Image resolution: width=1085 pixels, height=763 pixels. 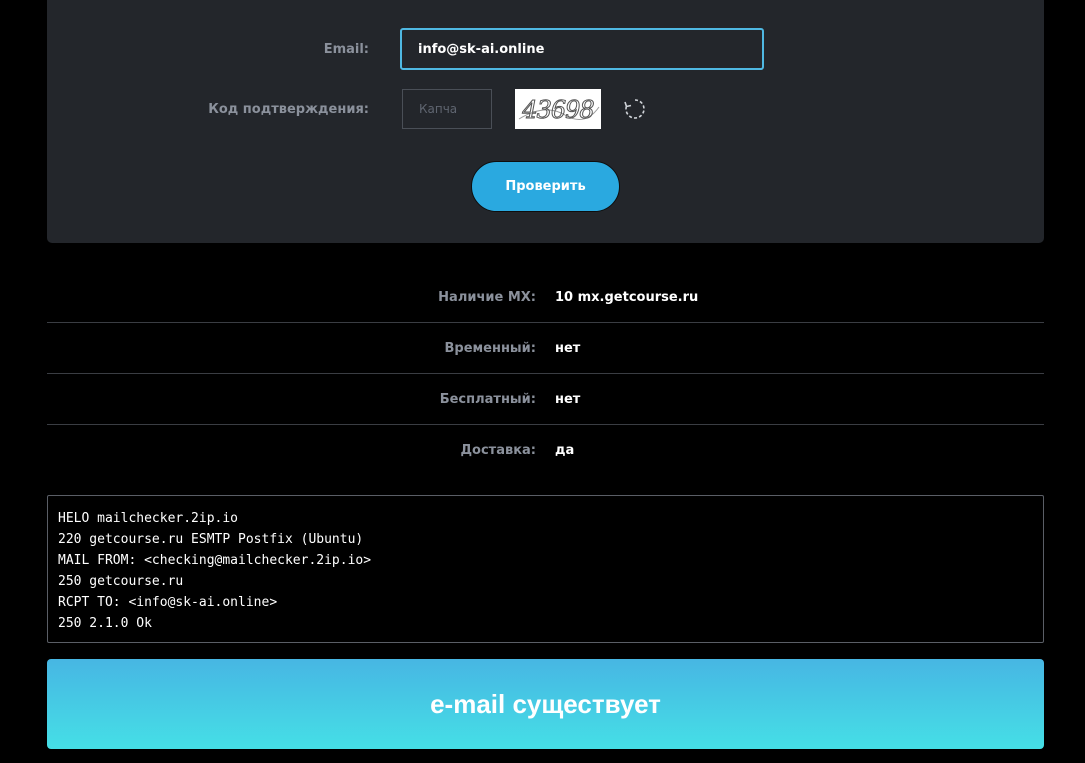 I want to click on svg-text: 43698, so click(x=557, y=110).